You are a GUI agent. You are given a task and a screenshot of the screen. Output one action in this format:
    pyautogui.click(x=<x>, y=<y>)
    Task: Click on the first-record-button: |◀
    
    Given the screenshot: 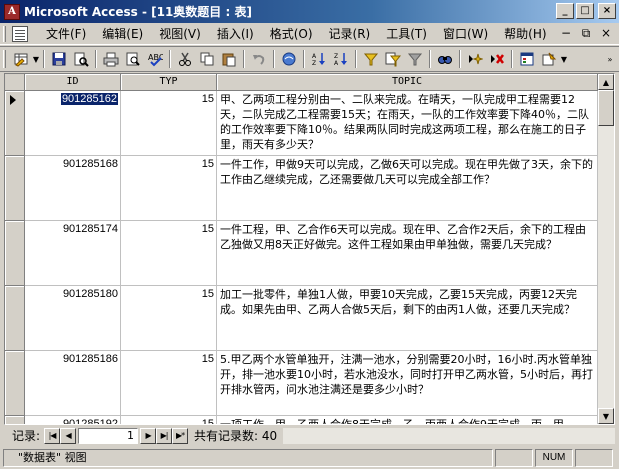 What is the action you would take?
    pyautogui.click(x=52, y=435)
    